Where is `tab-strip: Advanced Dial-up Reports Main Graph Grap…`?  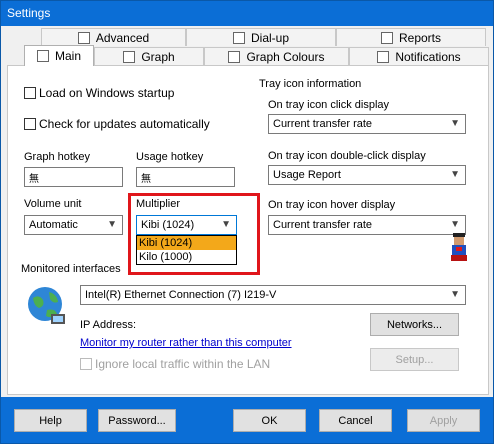 tab-strip: Advanced Dial-up Reports Main Graph Grap… is located at coordinates (247, 46).